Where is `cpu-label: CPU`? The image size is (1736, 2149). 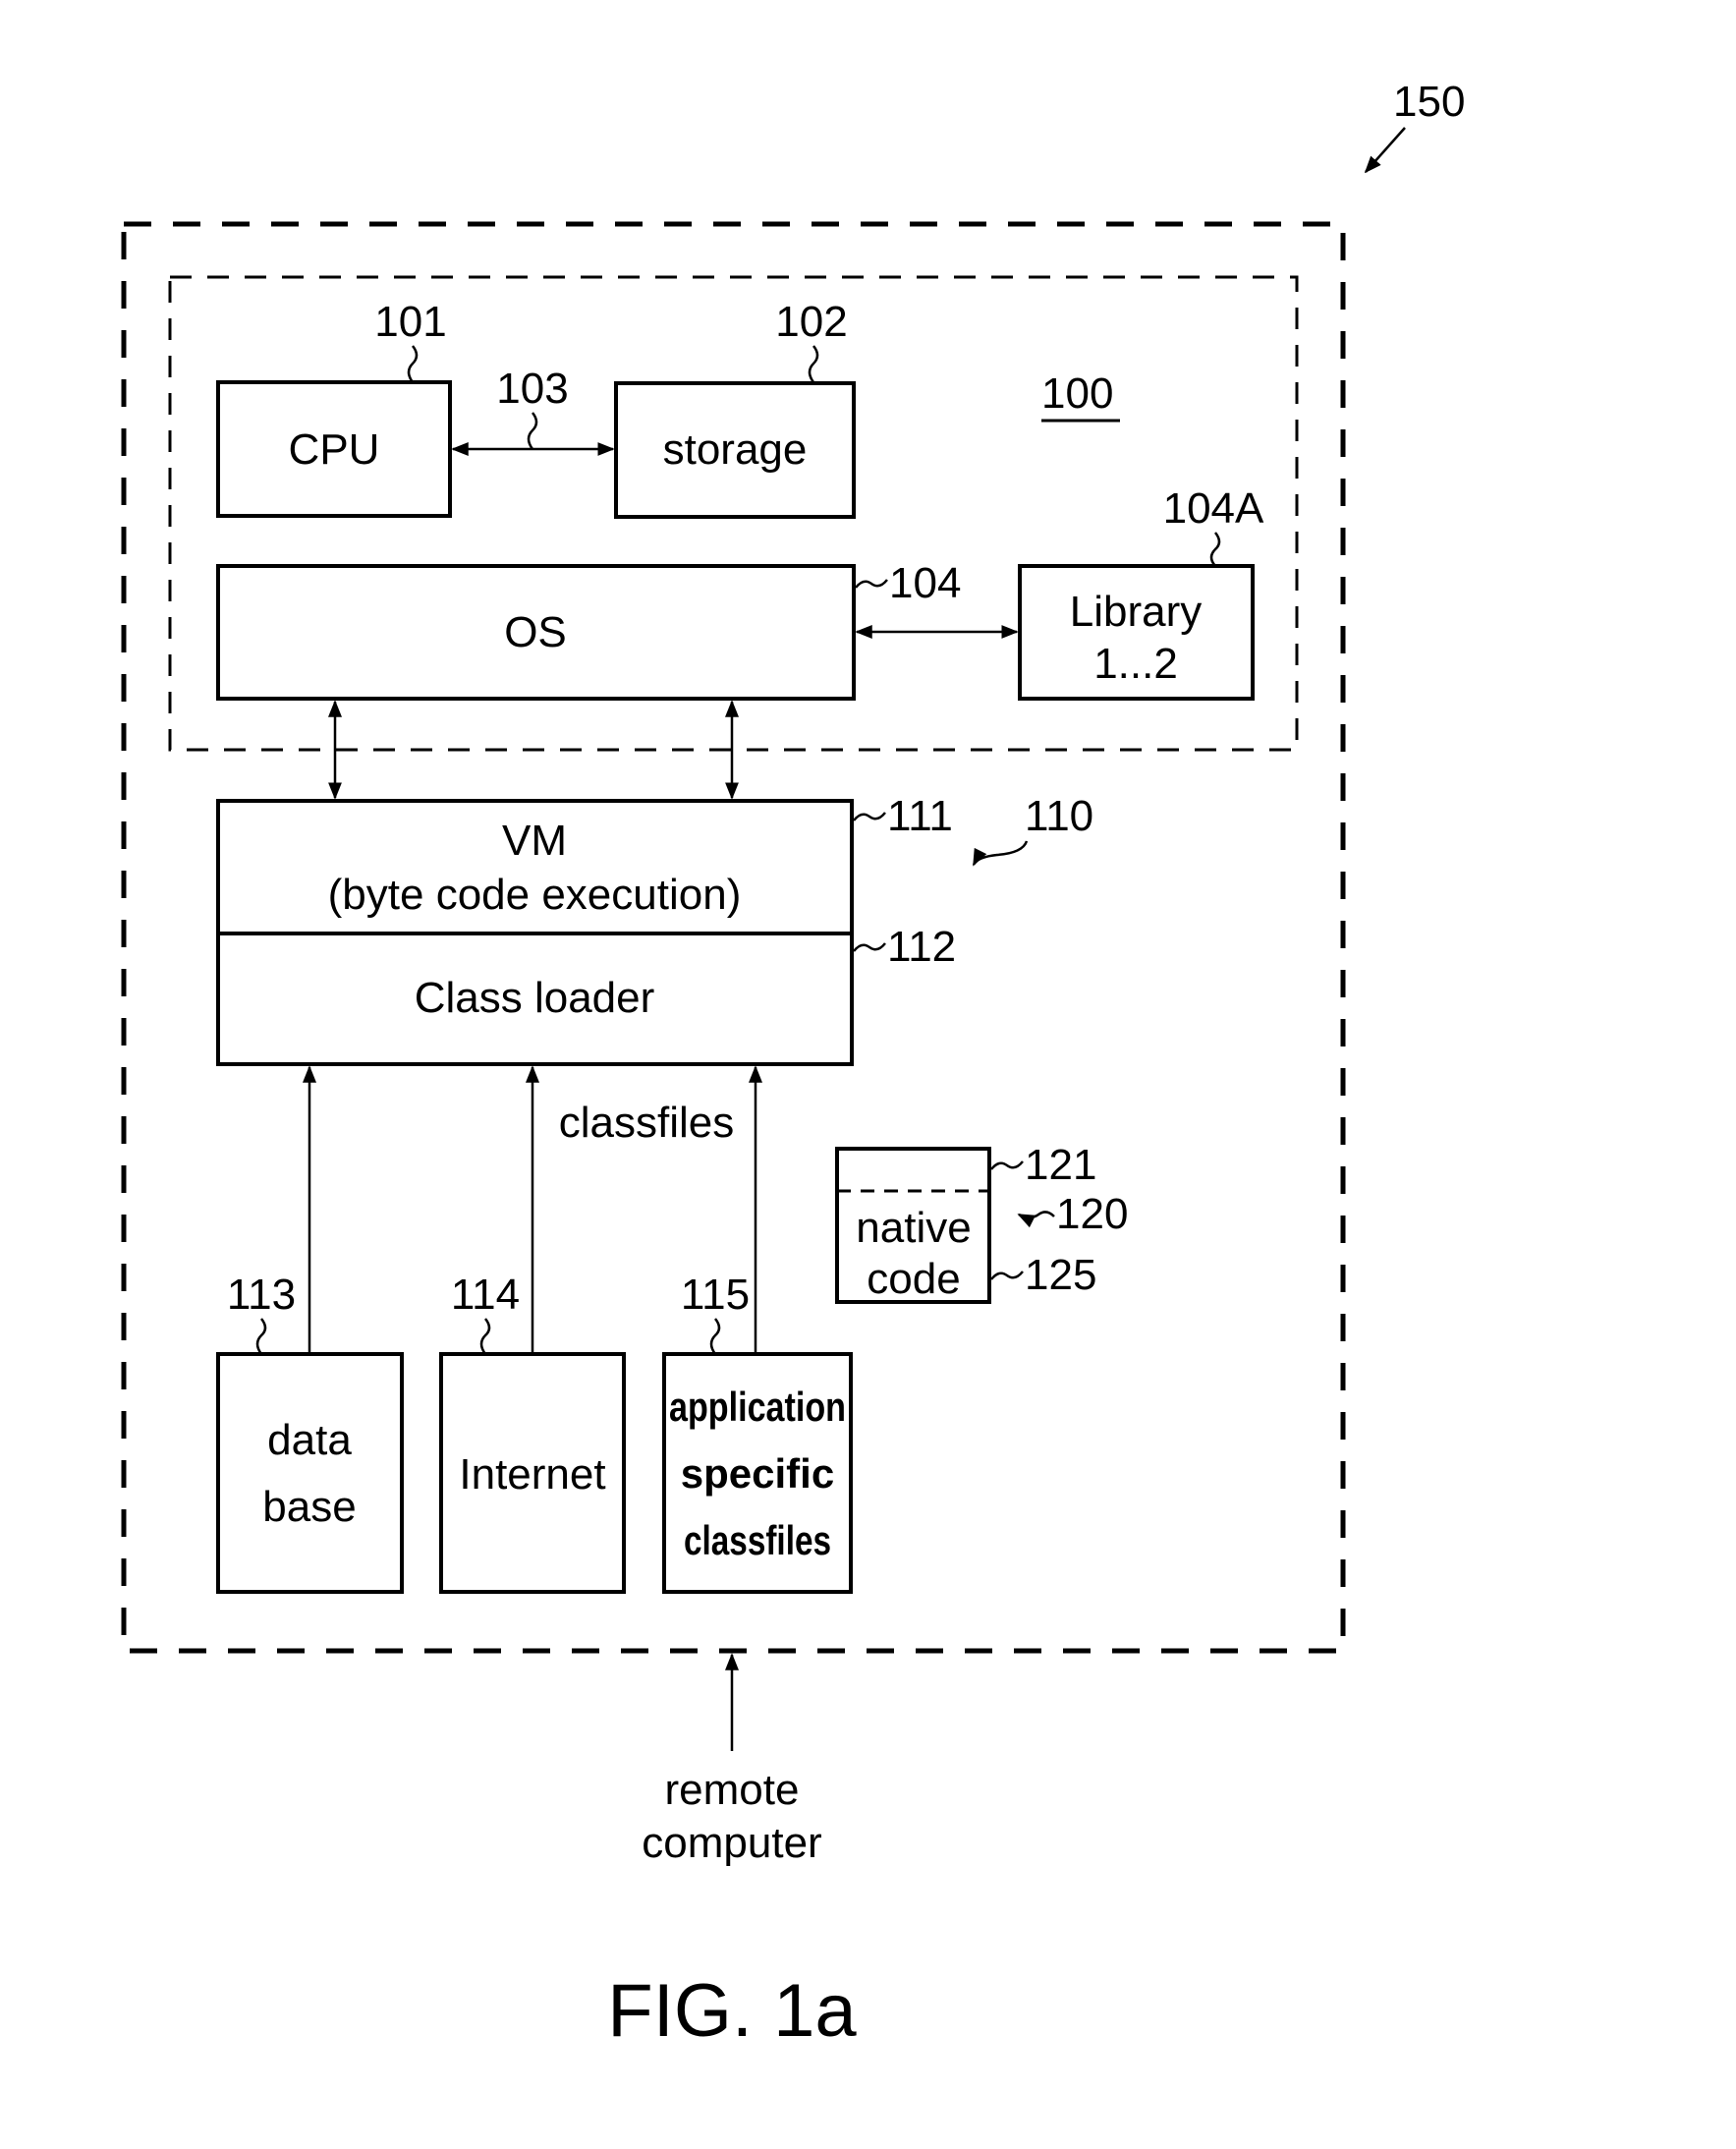
cpu-label: CPU is located at coordinates (334, 449).